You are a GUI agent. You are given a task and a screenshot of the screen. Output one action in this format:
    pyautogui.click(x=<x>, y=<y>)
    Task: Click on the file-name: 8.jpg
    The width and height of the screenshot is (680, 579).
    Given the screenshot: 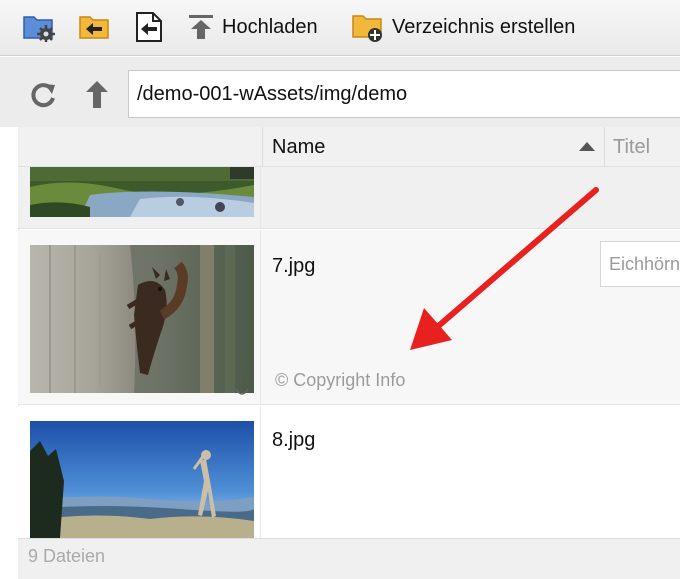 What is the action you would take?
    pyautogui.click(x=293, y=440)
    